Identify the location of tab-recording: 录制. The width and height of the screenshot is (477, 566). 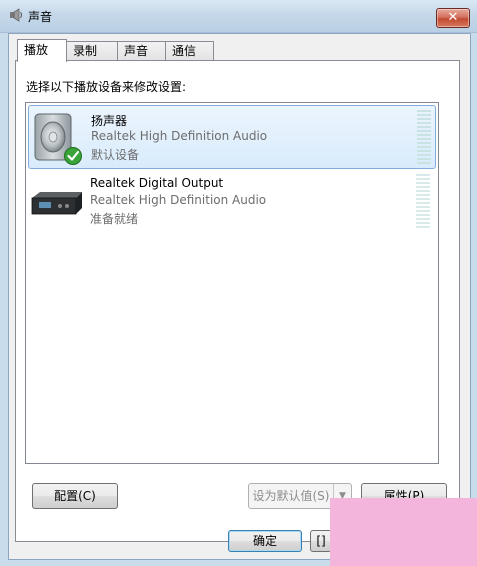
(92, 50).